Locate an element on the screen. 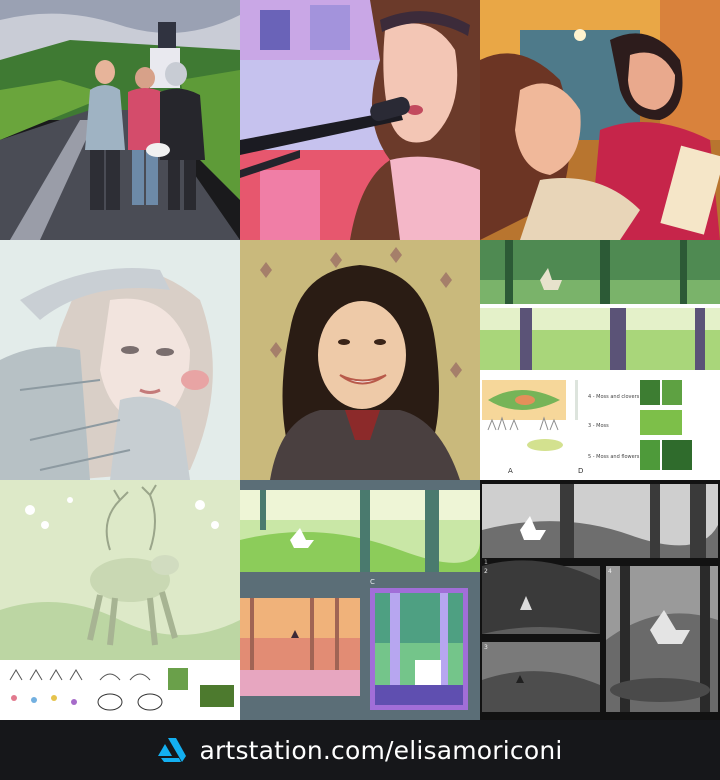  storyboard-number-4: 4 is located at coordinates (610, 571).